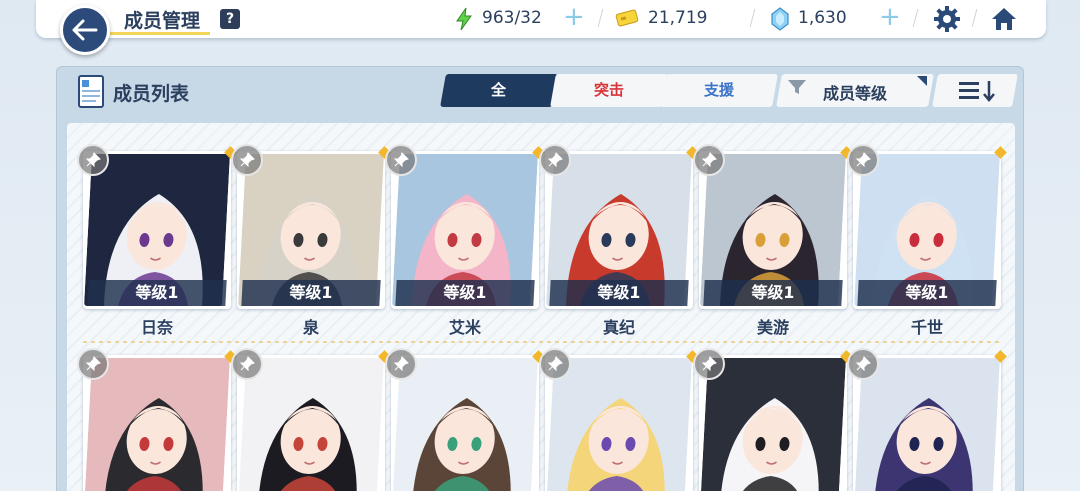 The width and height of the screenshot is (1080, 491). Describe the element at coordinates (922, 81) in the screenshot. I see `dropdown-corner-icon` at that location.